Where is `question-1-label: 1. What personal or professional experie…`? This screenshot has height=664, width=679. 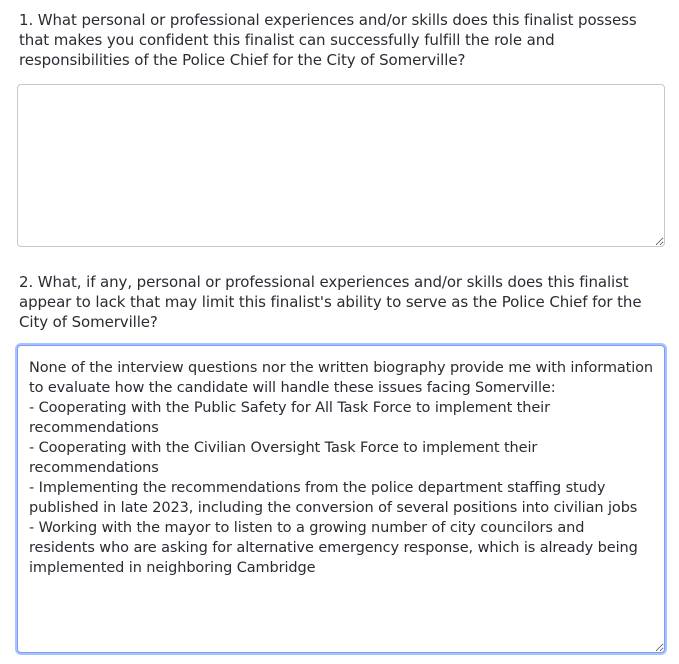 question-1-label: 1. What personal or professional experie… is located at coordinates (328, 40).